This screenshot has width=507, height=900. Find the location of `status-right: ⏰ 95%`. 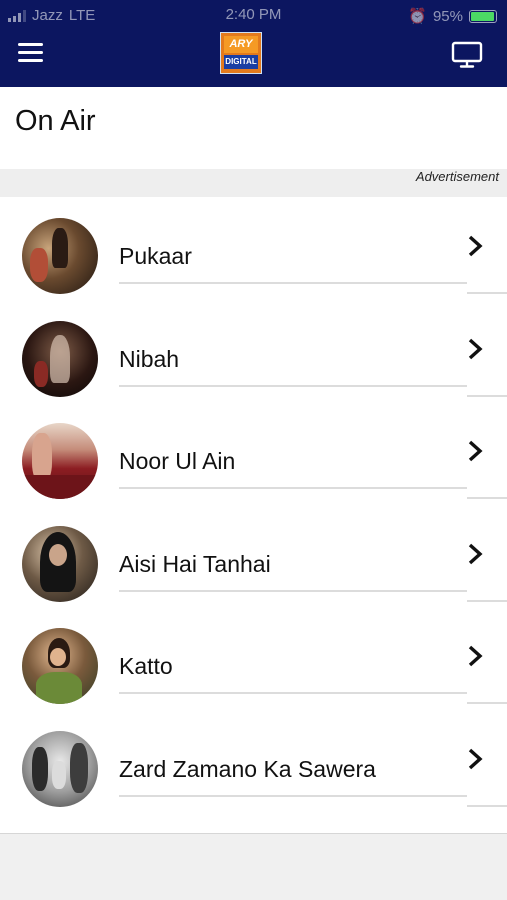

status-right: ⏰ 95% is located at coordinates (452, 16).